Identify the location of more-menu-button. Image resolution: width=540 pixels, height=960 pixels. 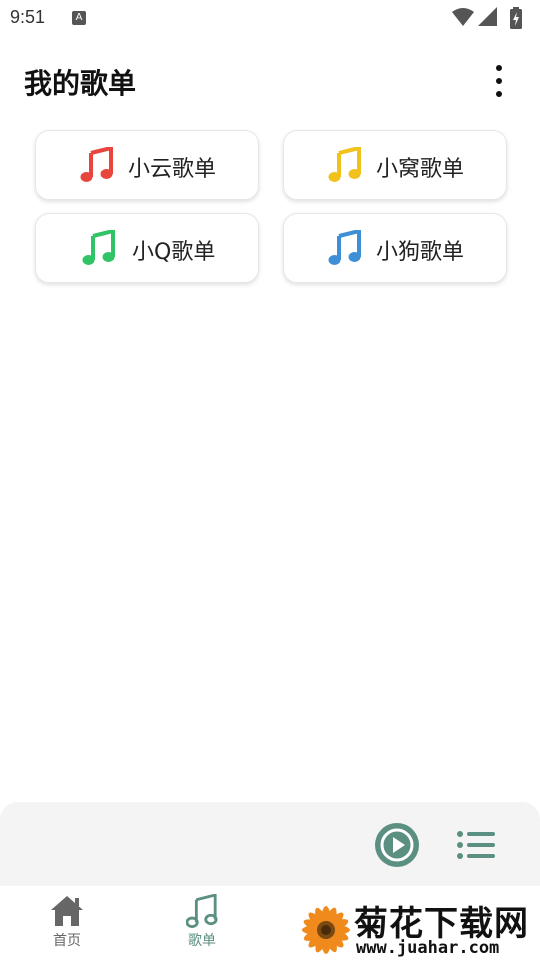
(499, 82).